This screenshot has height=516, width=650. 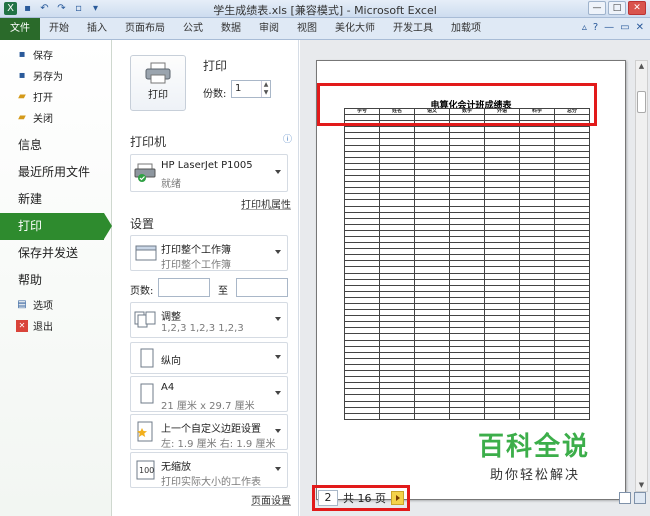 I want to click on tab-formulas: 公式, so click(x=193, y=29).